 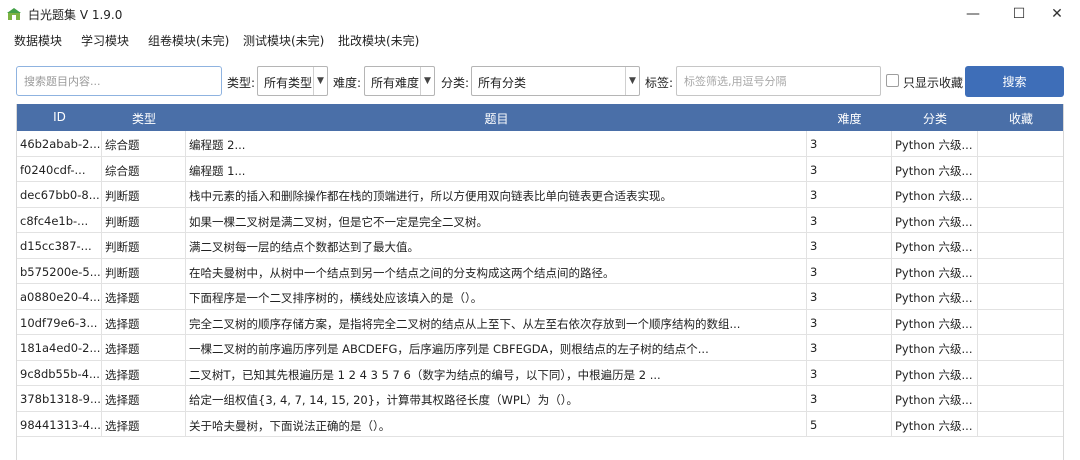 What do you see at coordinates (59, 117) in the screenshot?
I see `header-id: ID` at bounding box center [59, 117].